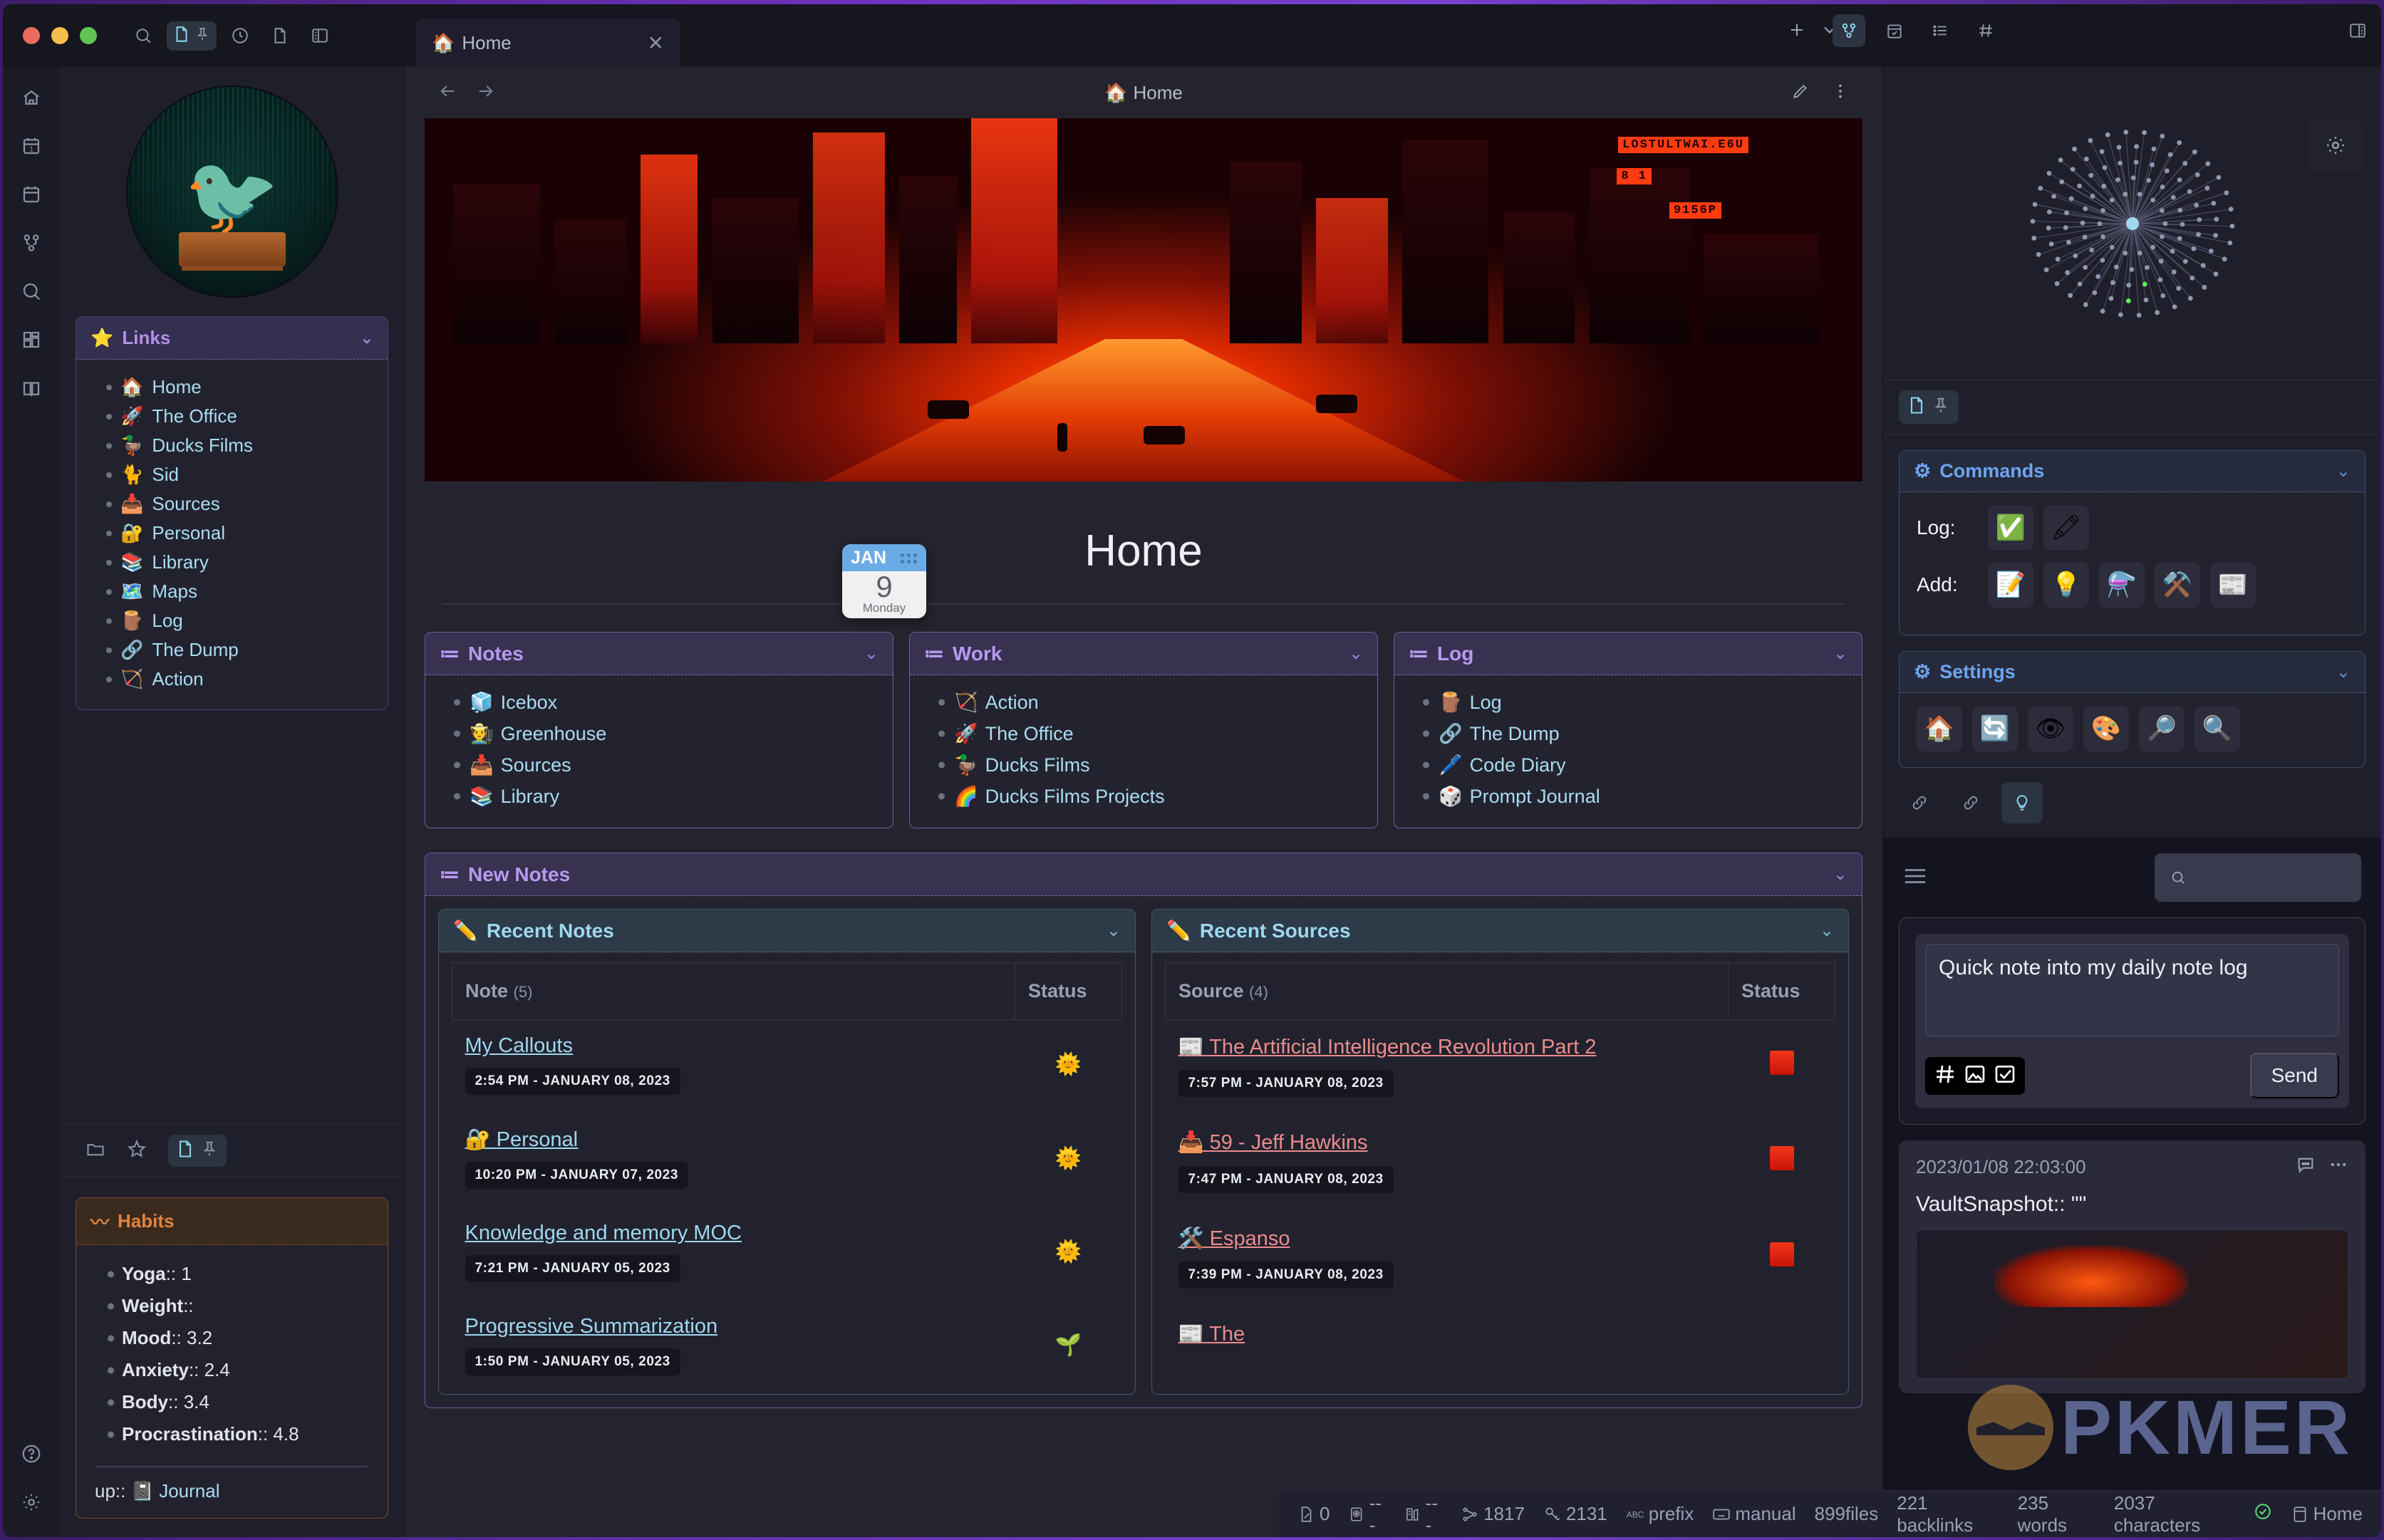  What do you see at coordinates (659, 765) in the screenshot?
I see `card-link-sources: 📥 Sources` at bounding box center [659, 765].